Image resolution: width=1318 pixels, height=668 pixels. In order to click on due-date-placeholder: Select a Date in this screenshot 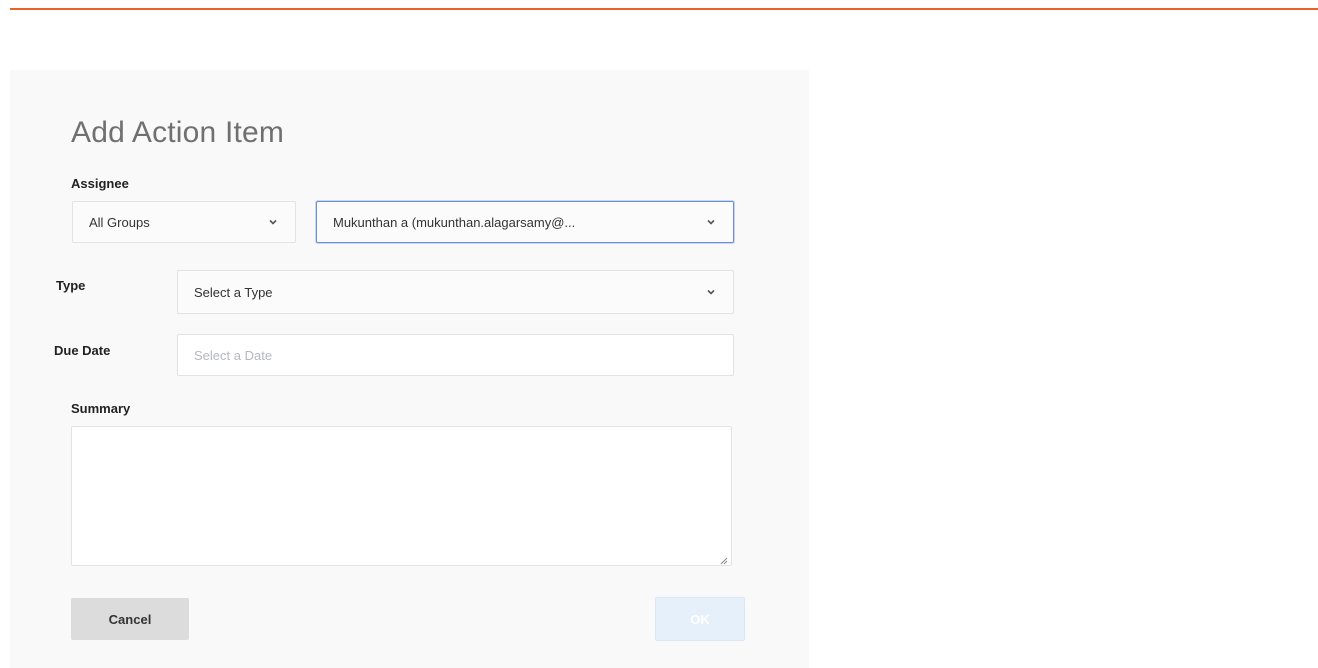, I will do `click(233, 355)`.